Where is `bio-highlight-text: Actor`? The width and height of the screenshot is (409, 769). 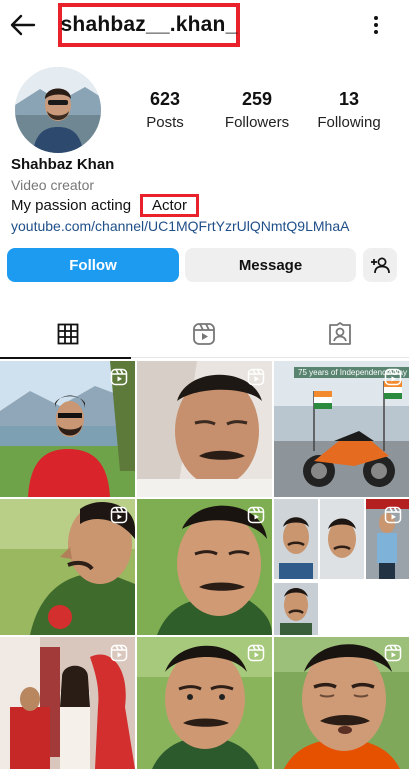
bio-highlight-text: Actor is located at coordinates (169, 205).